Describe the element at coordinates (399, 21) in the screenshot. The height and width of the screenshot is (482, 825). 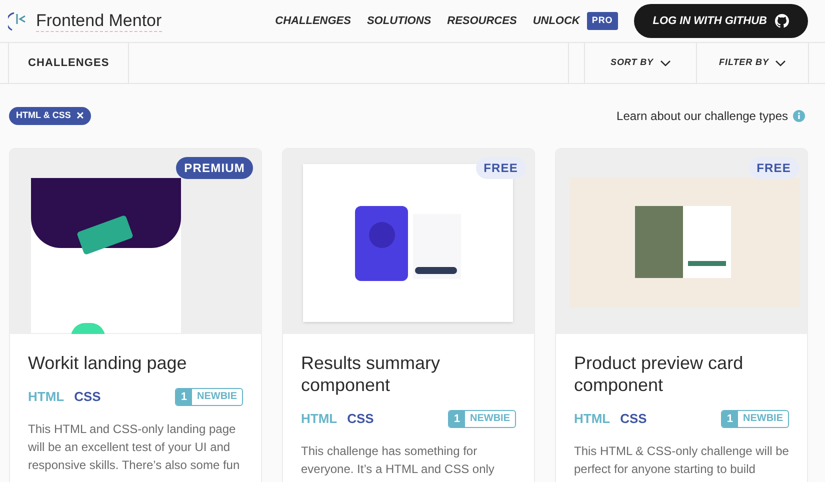
I see `nav-link: SOLUTIONS` at that location.